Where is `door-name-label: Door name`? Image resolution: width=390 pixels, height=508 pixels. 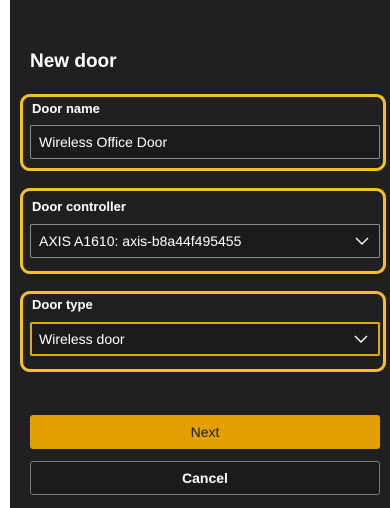 door-name-label: Door name is located at coordinates (66, 108).